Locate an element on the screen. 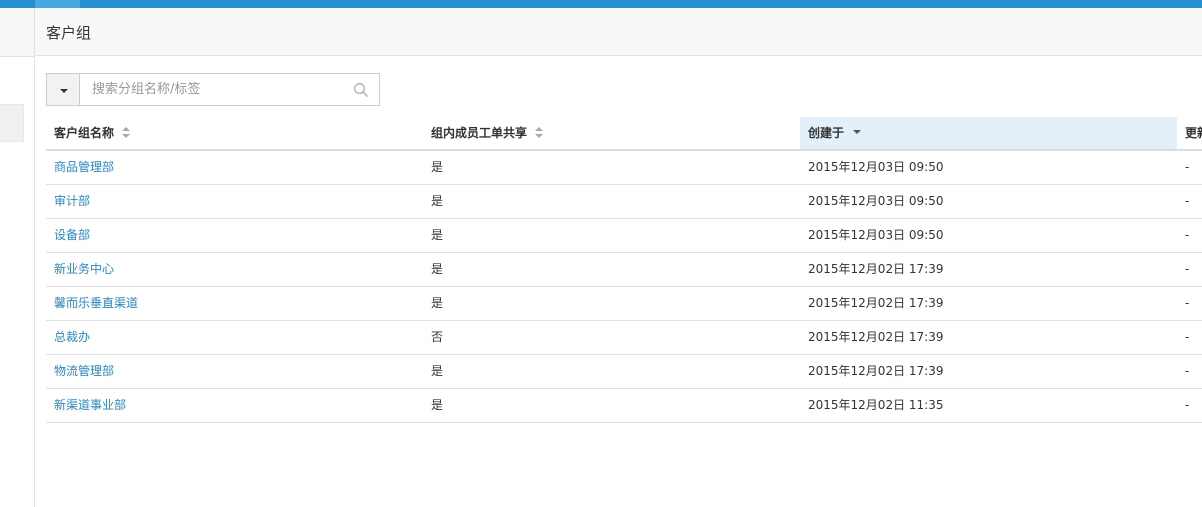 This screenshot has width=1202, height=507. table-row: 新渠道事业部 是 2015年12月02日 11:35 - is located at coordinates (624, 406).